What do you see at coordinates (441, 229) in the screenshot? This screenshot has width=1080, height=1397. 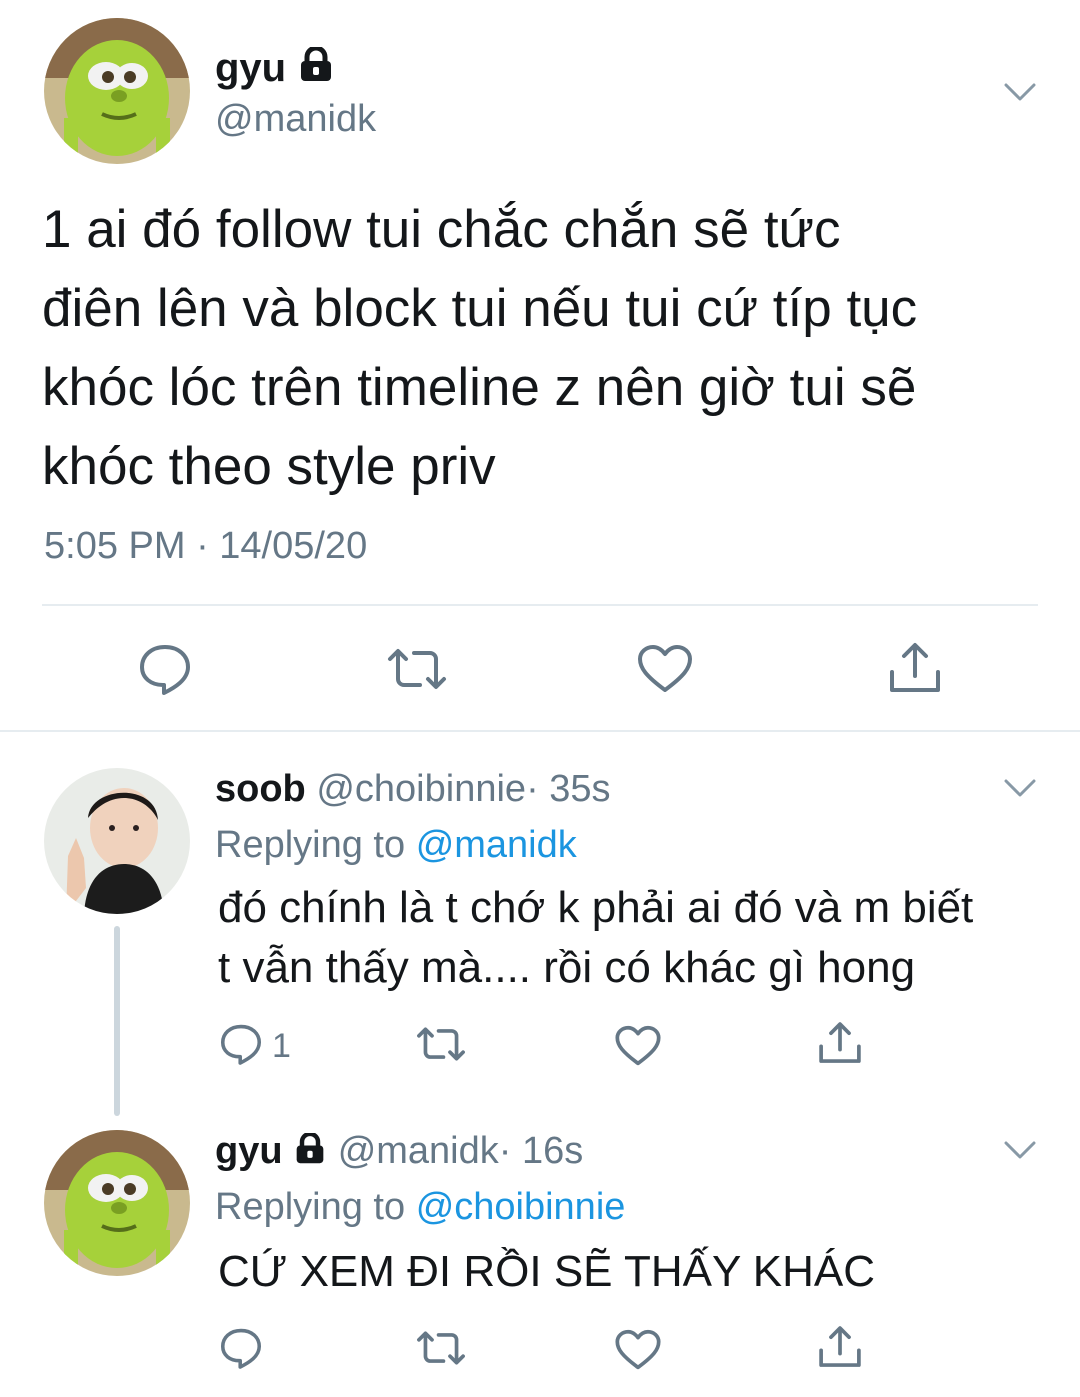 I see `tweet-text-line: 1 ai đó follow tui chắc chắn sẽ tức` at bounding box center [441, 229].